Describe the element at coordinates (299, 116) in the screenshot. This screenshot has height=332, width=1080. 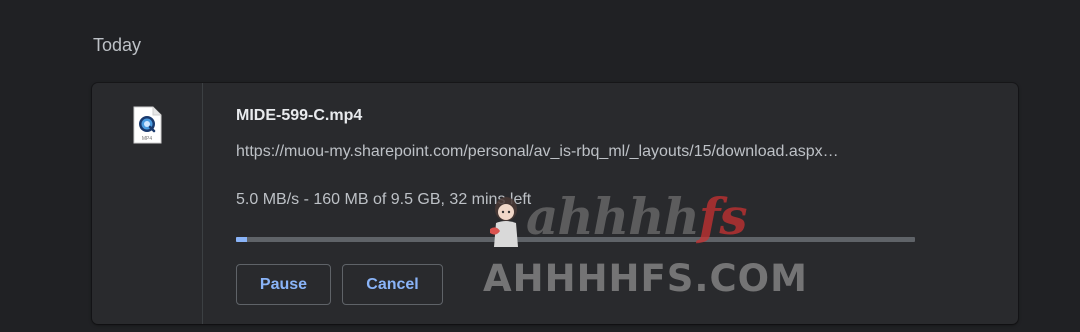
I see `file-name-link: MIDE-599-C.mp4` at that location.